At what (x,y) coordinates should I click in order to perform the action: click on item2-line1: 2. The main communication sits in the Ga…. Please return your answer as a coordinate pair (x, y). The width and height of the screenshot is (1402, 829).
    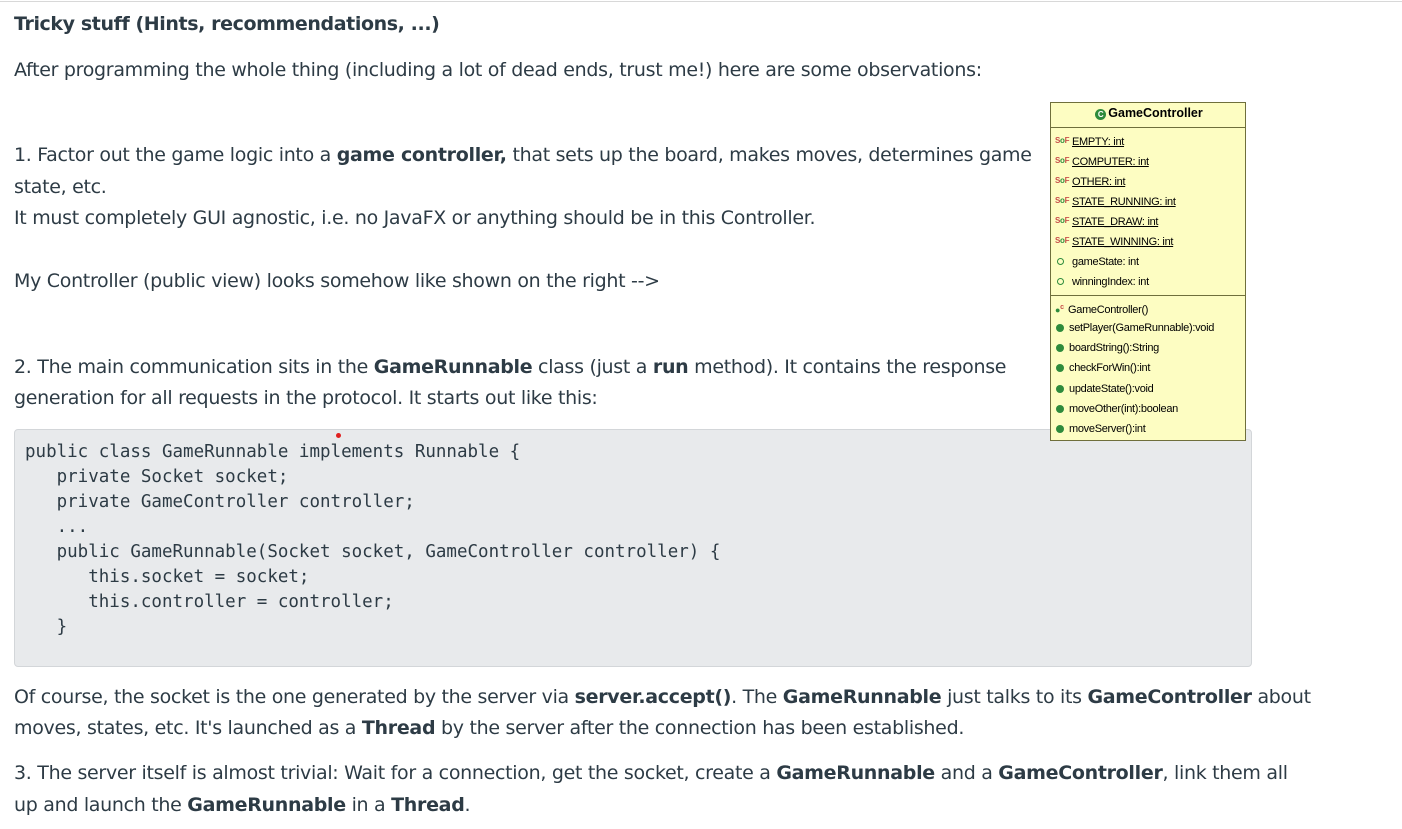
    Looking at the image, I should click on (510, 367).